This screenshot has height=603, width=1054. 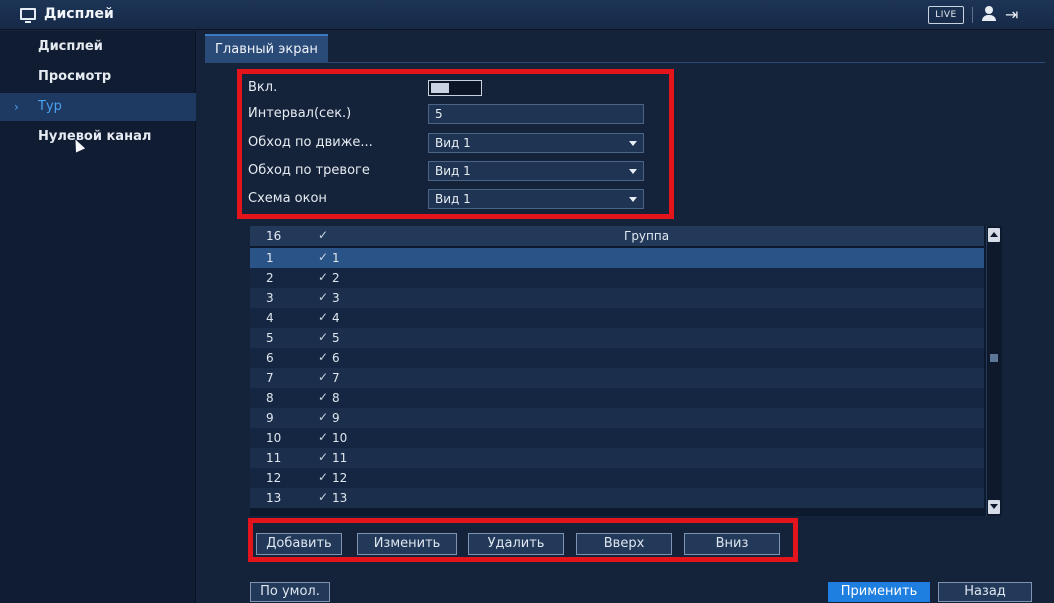 What do you see at coordinates (617, 236) in the screenshot?
I see `table-header: 16 ✓ Группа` at bounding box center [617, 236].